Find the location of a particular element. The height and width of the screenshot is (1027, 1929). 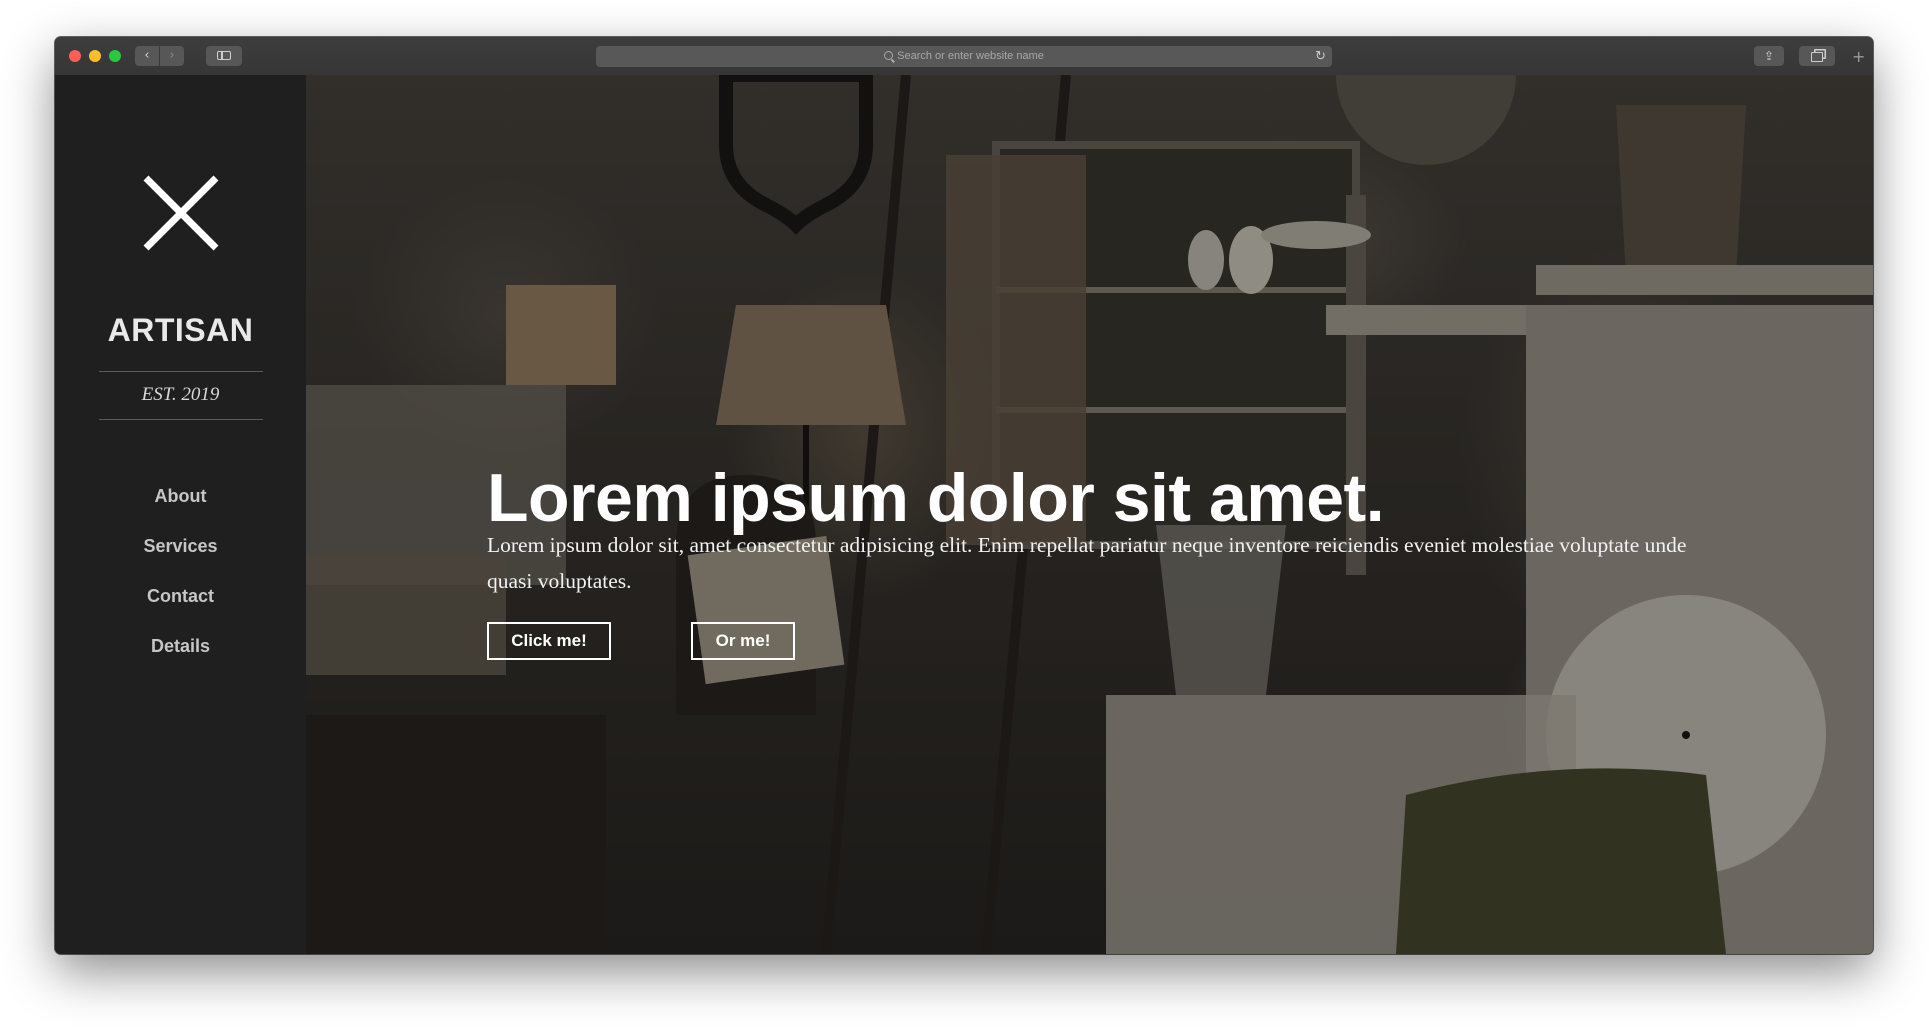

sidebar-nav: About Services Contact Details is located at coordinates (180, 584).